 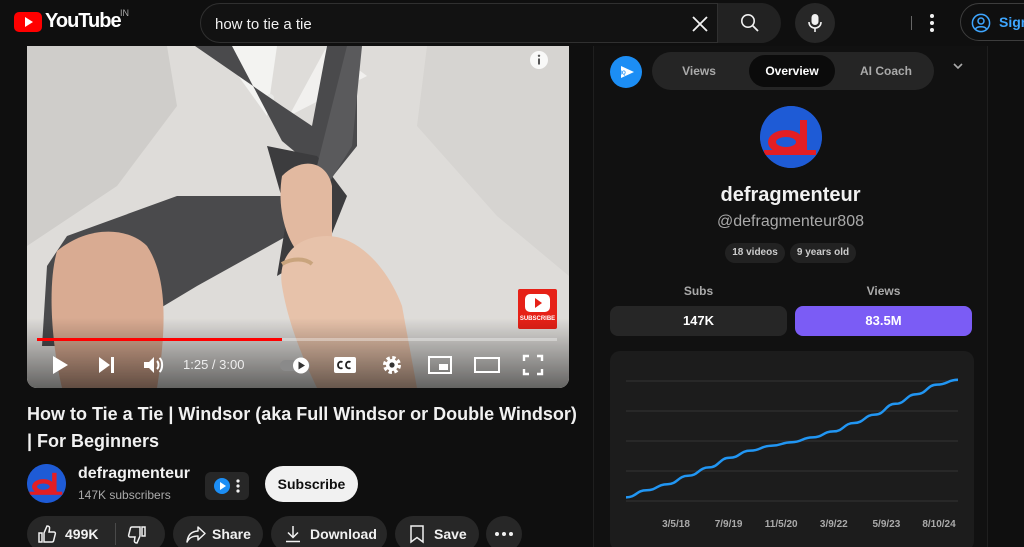 I want to click on views-value: 83.5M, so click(x=883, y=321).